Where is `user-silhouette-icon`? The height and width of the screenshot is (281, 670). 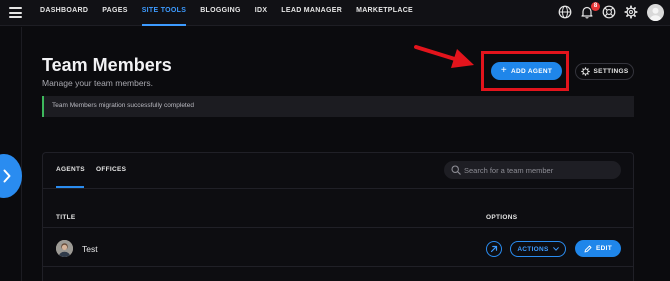 user-silhouette-icon is located at coordinates (655, 14).